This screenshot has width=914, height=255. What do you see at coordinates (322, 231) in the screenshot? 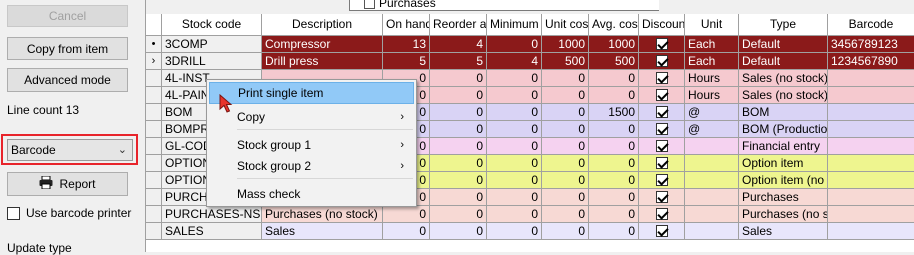
I see `desc-cell: Sales` at bounding box center [322, 231].